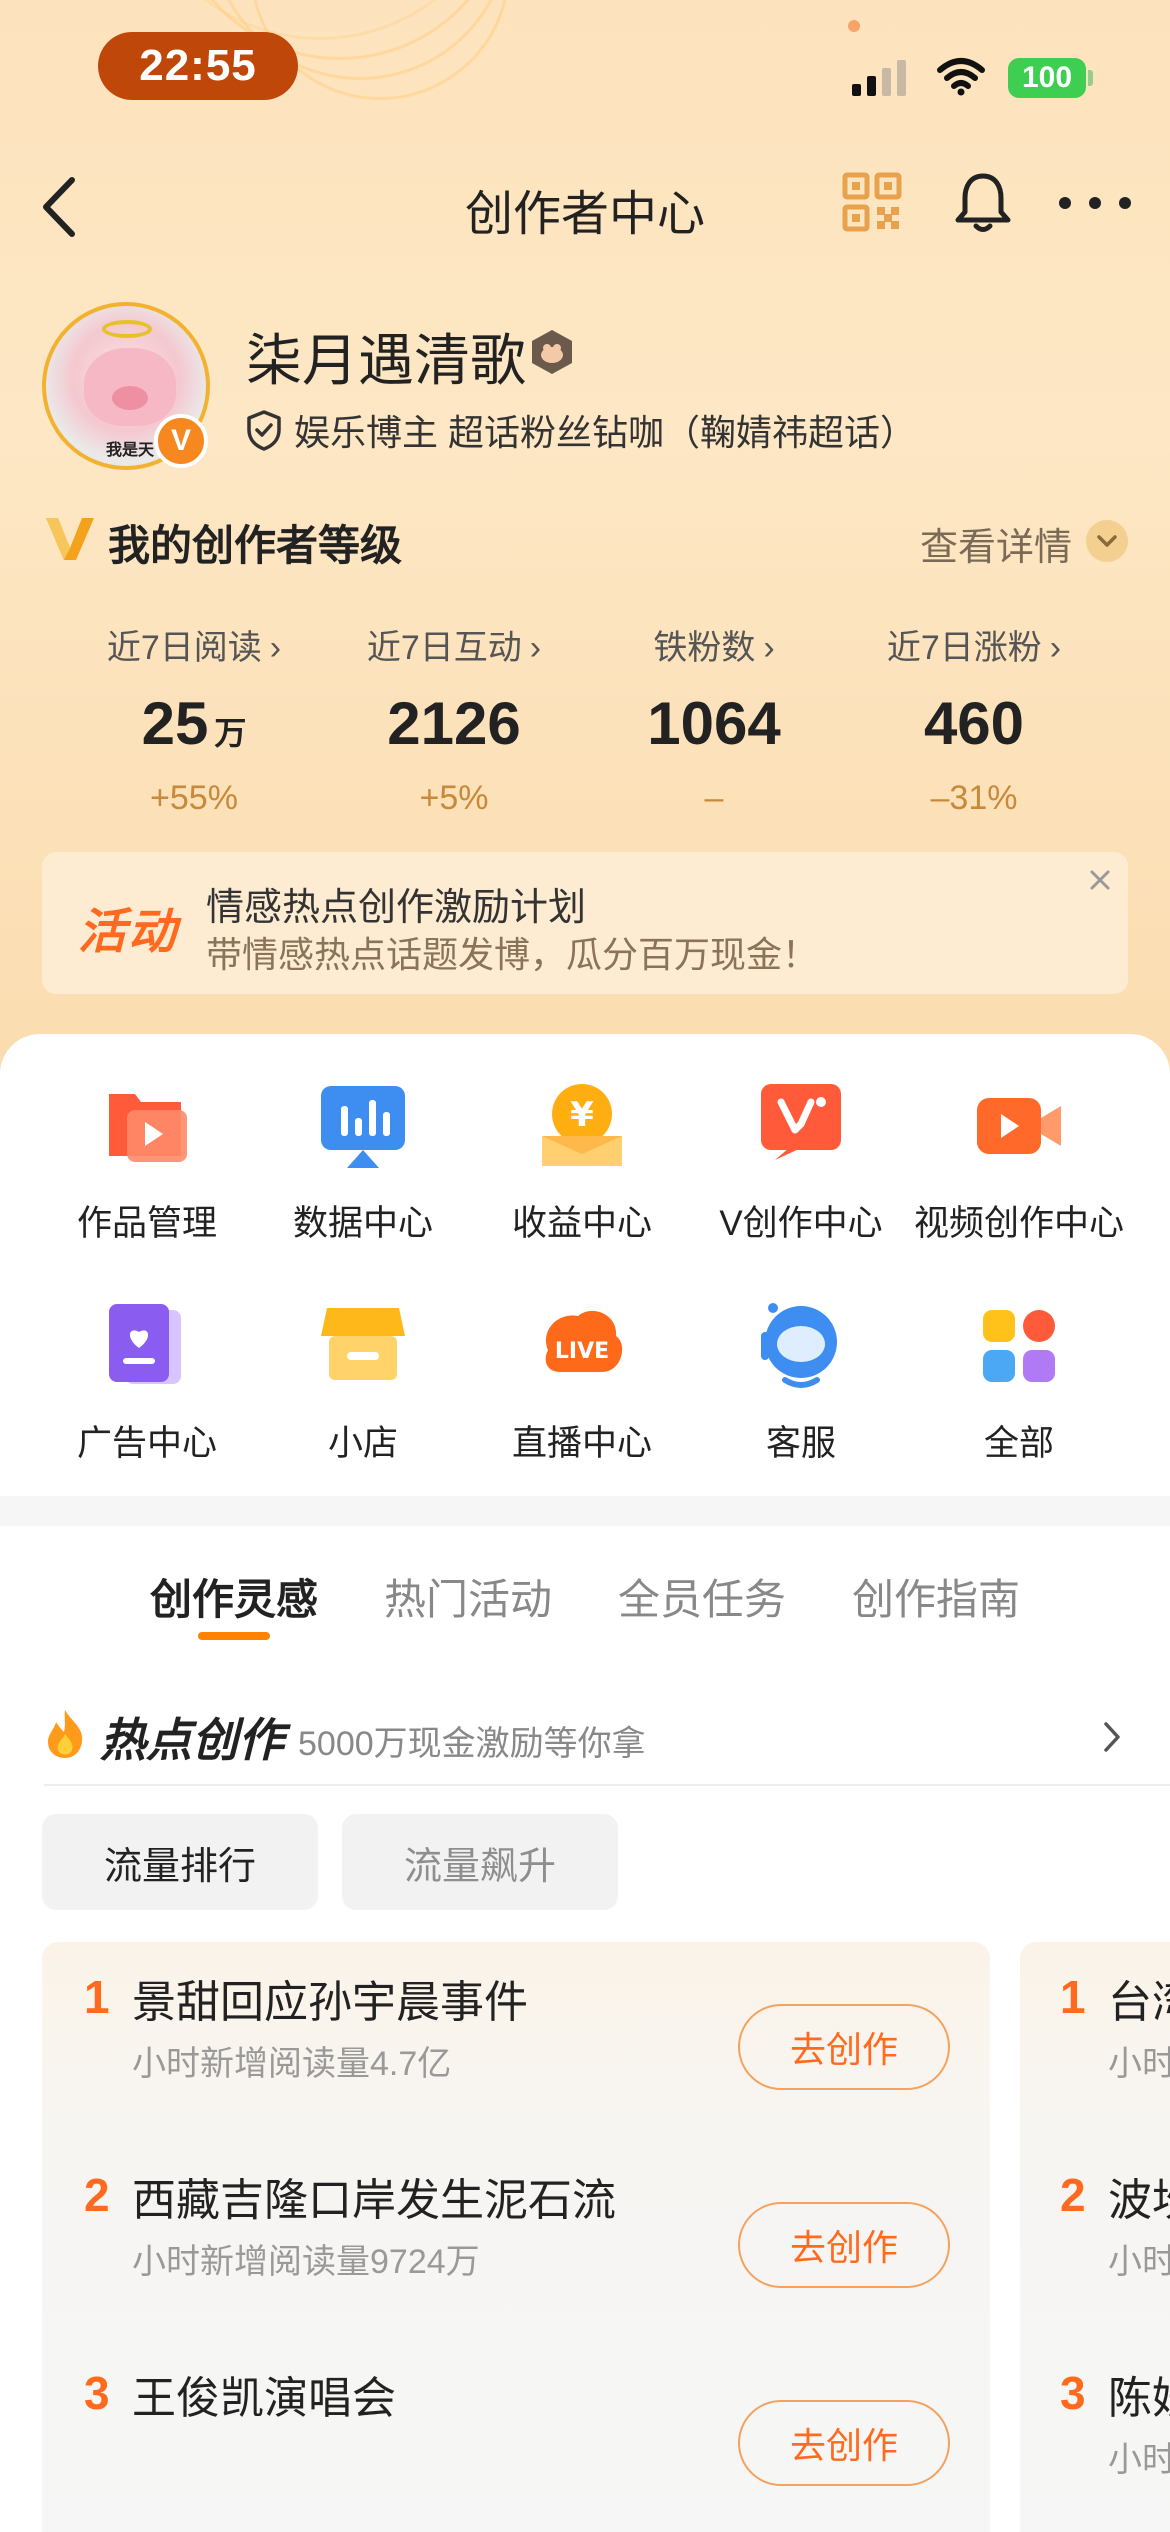  Describe the element at coordinates (1019, 1383) in the screenshot. I see `grid-item-all: 全部` at that location.